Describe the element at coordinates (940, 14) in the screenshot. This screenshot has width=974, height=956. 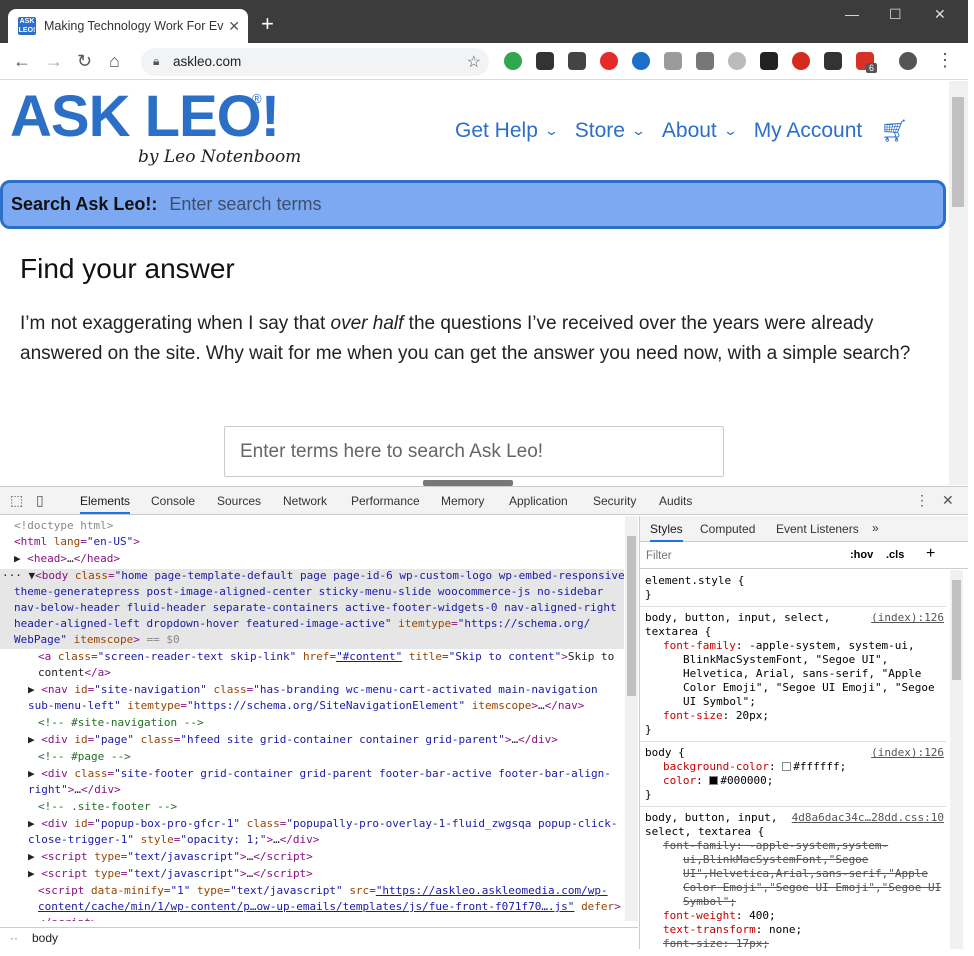
I see `window-close-icon: ✕` at that location.